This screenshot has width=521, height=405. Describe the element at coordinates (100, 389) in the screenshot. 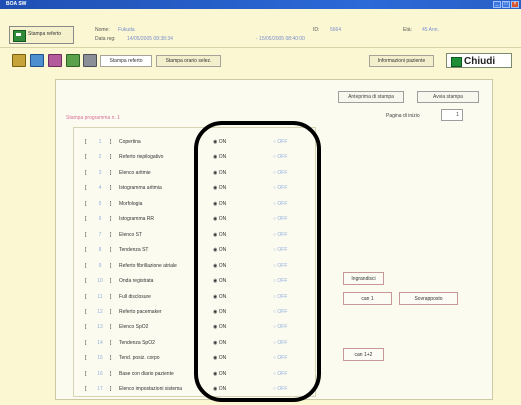

I see `item-number: 17` at that location.